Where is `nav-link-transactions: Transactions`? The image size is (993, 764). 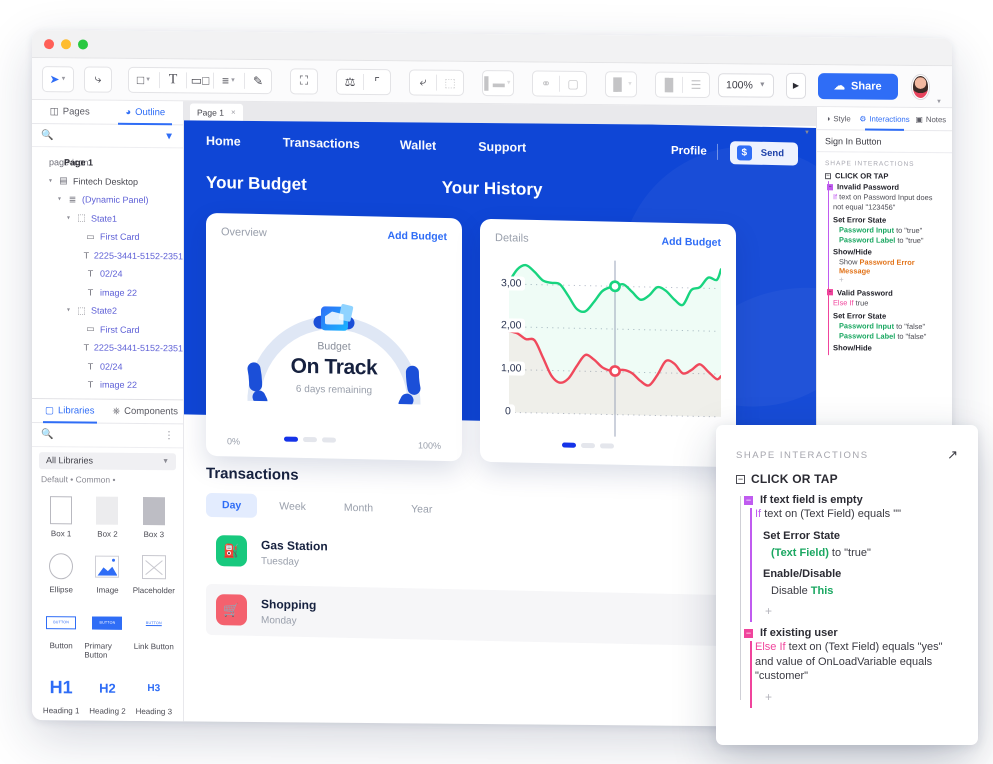
nav-link-transactions: Transactions is located at coordinates (321, 143).